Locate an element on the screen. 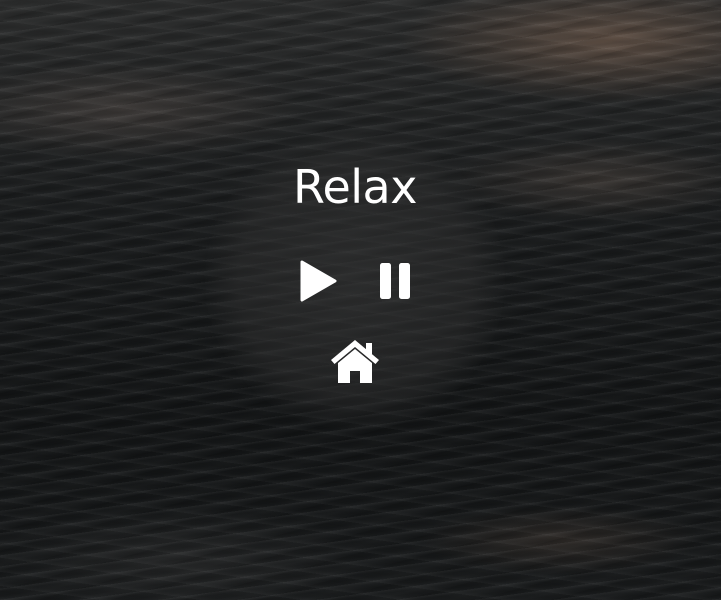 Image resolution: width=721 pixels, height=600 pixels. home-icon is located at coordinates (355, 361).